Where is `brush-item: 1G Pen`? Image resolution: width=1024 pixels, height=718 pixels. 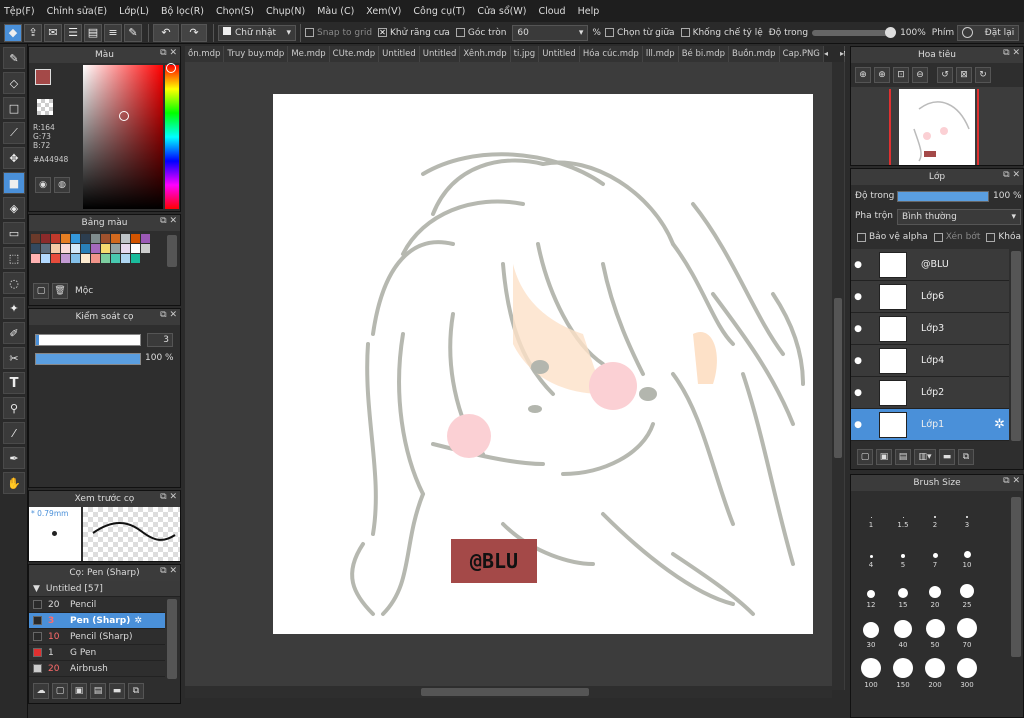 brush-item: 1G Pen is located at coordinates (97, 653).